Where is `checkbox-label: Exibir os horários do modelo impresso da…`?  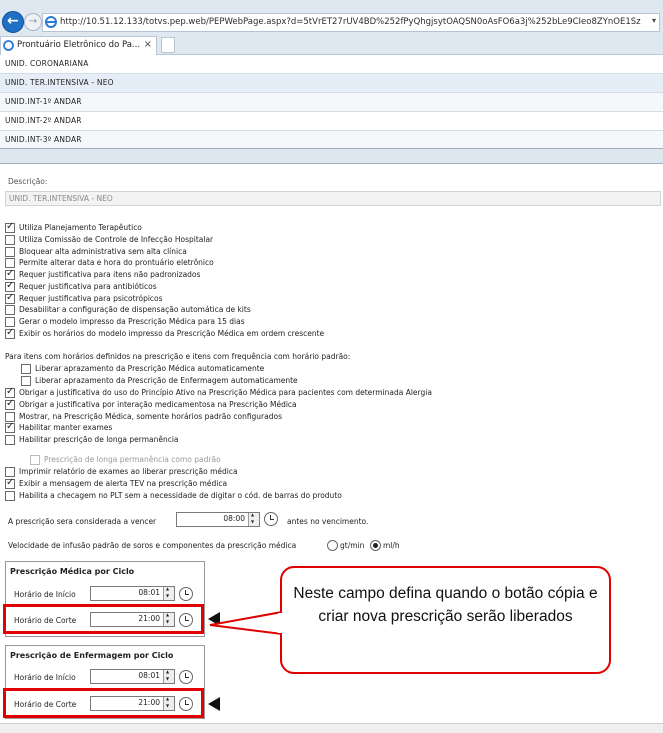
checkbox-label: Exibir os horários do modelo impresso da… is located at coordinates (172, 333).